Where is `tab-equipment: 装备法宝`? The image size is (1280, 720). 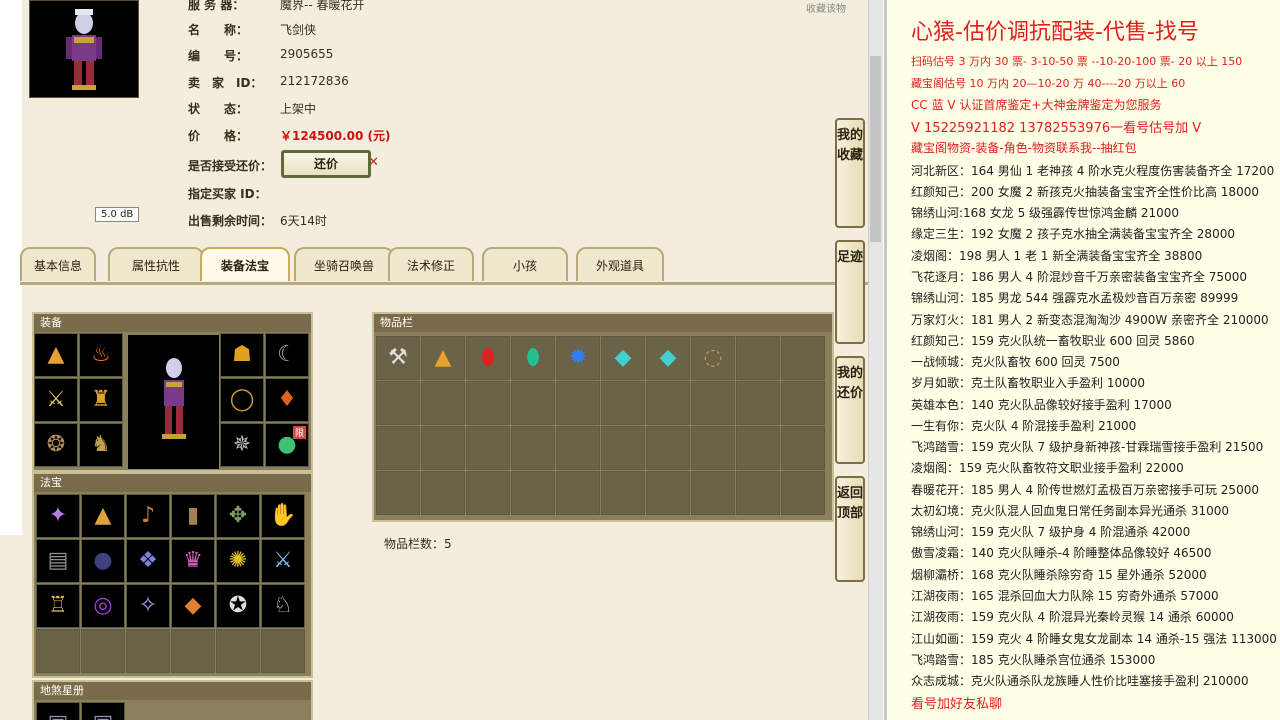 tab-equipment: 装备法宝 is located at coordinates (245, 264).